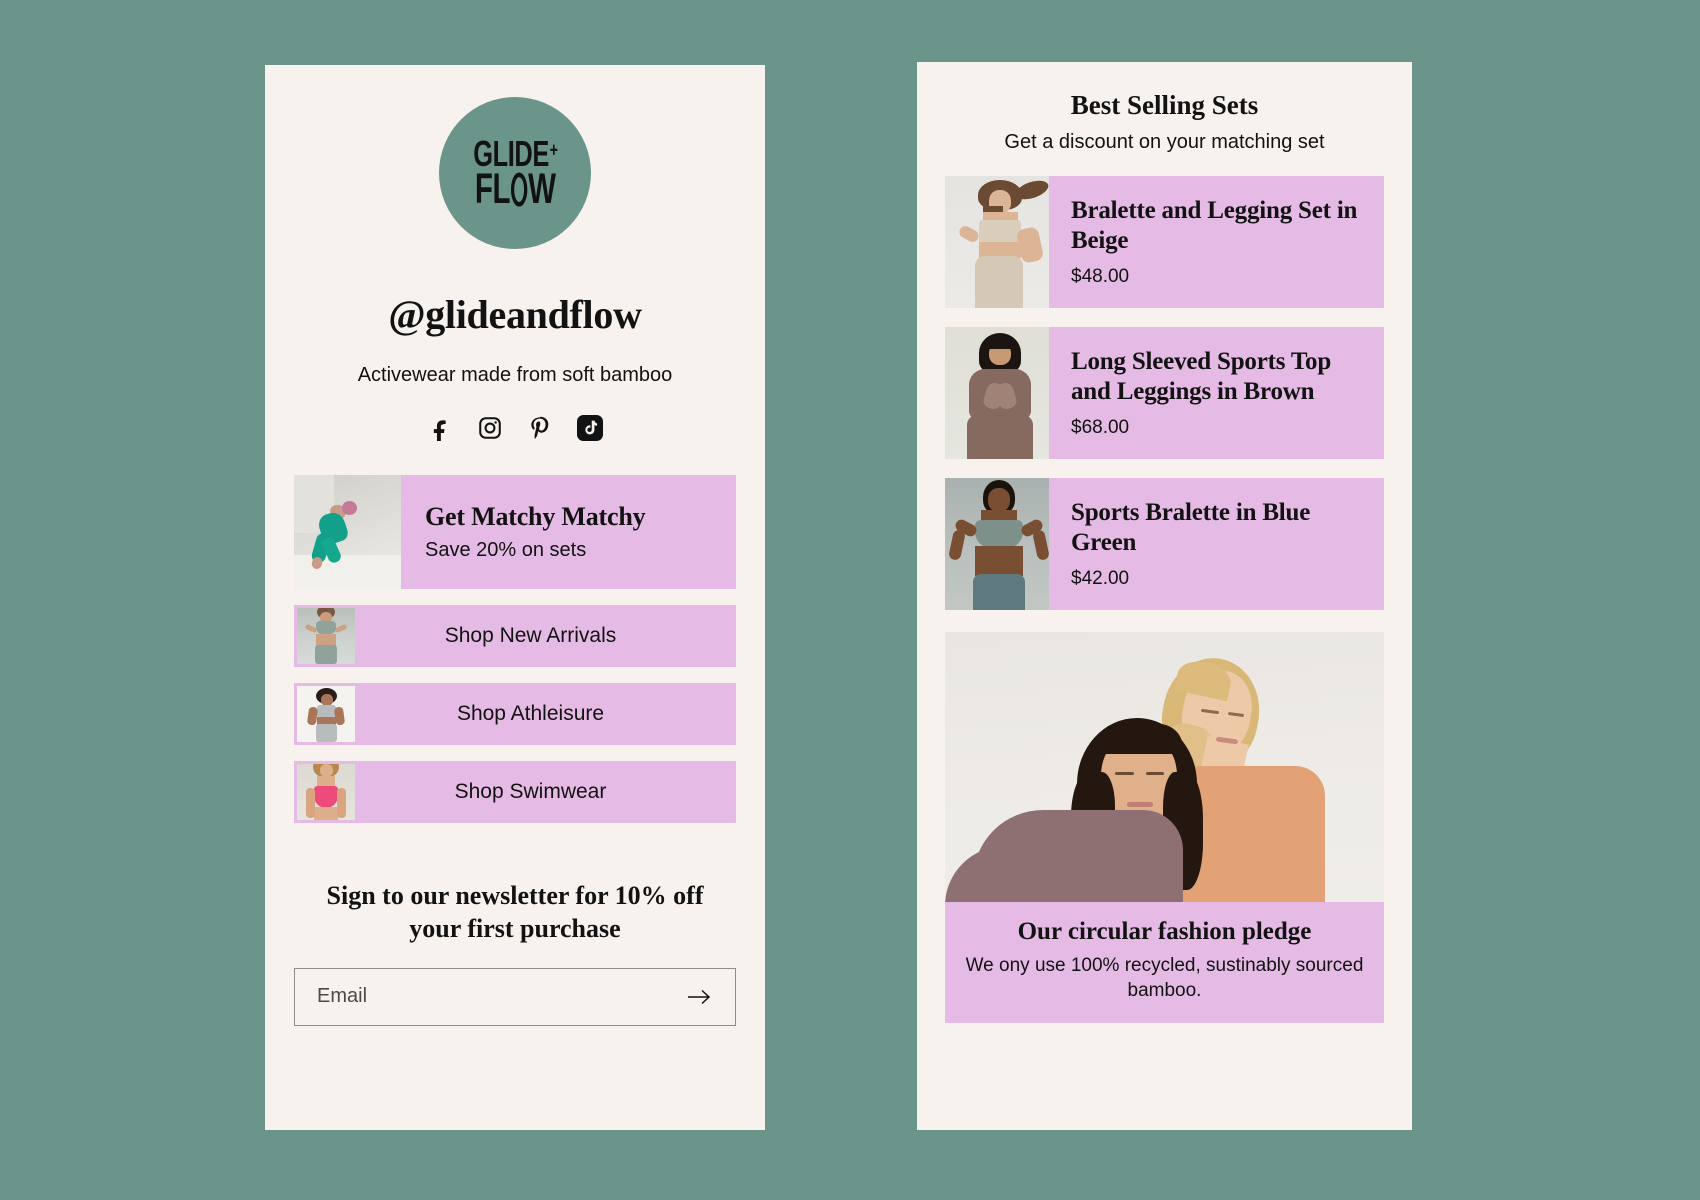  I want to click on product-body: Sports Bralette in Blue Green $42.00, so click(1216, 544).